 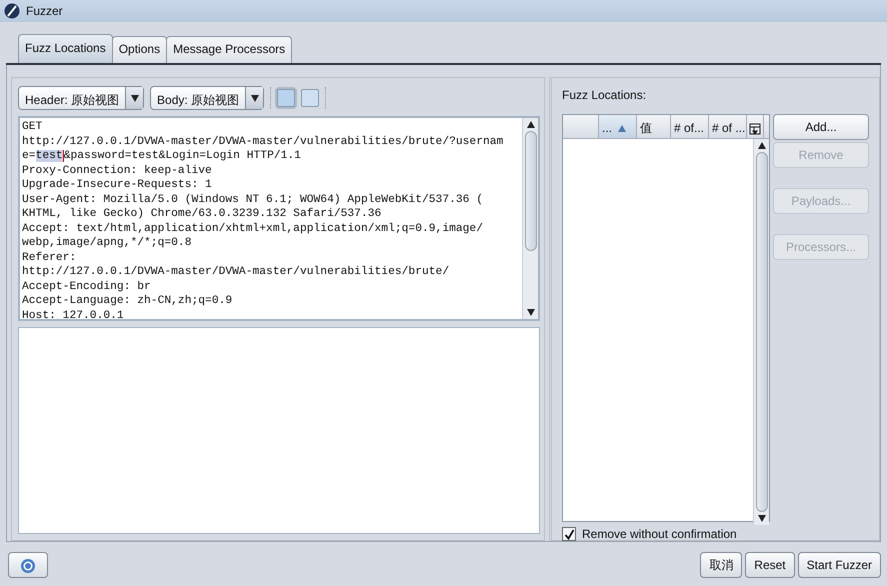 What do you see at coordinates (721, 565) in the screenshot?
I see `dialog-button: 取消` at bounding box center [721, 565].